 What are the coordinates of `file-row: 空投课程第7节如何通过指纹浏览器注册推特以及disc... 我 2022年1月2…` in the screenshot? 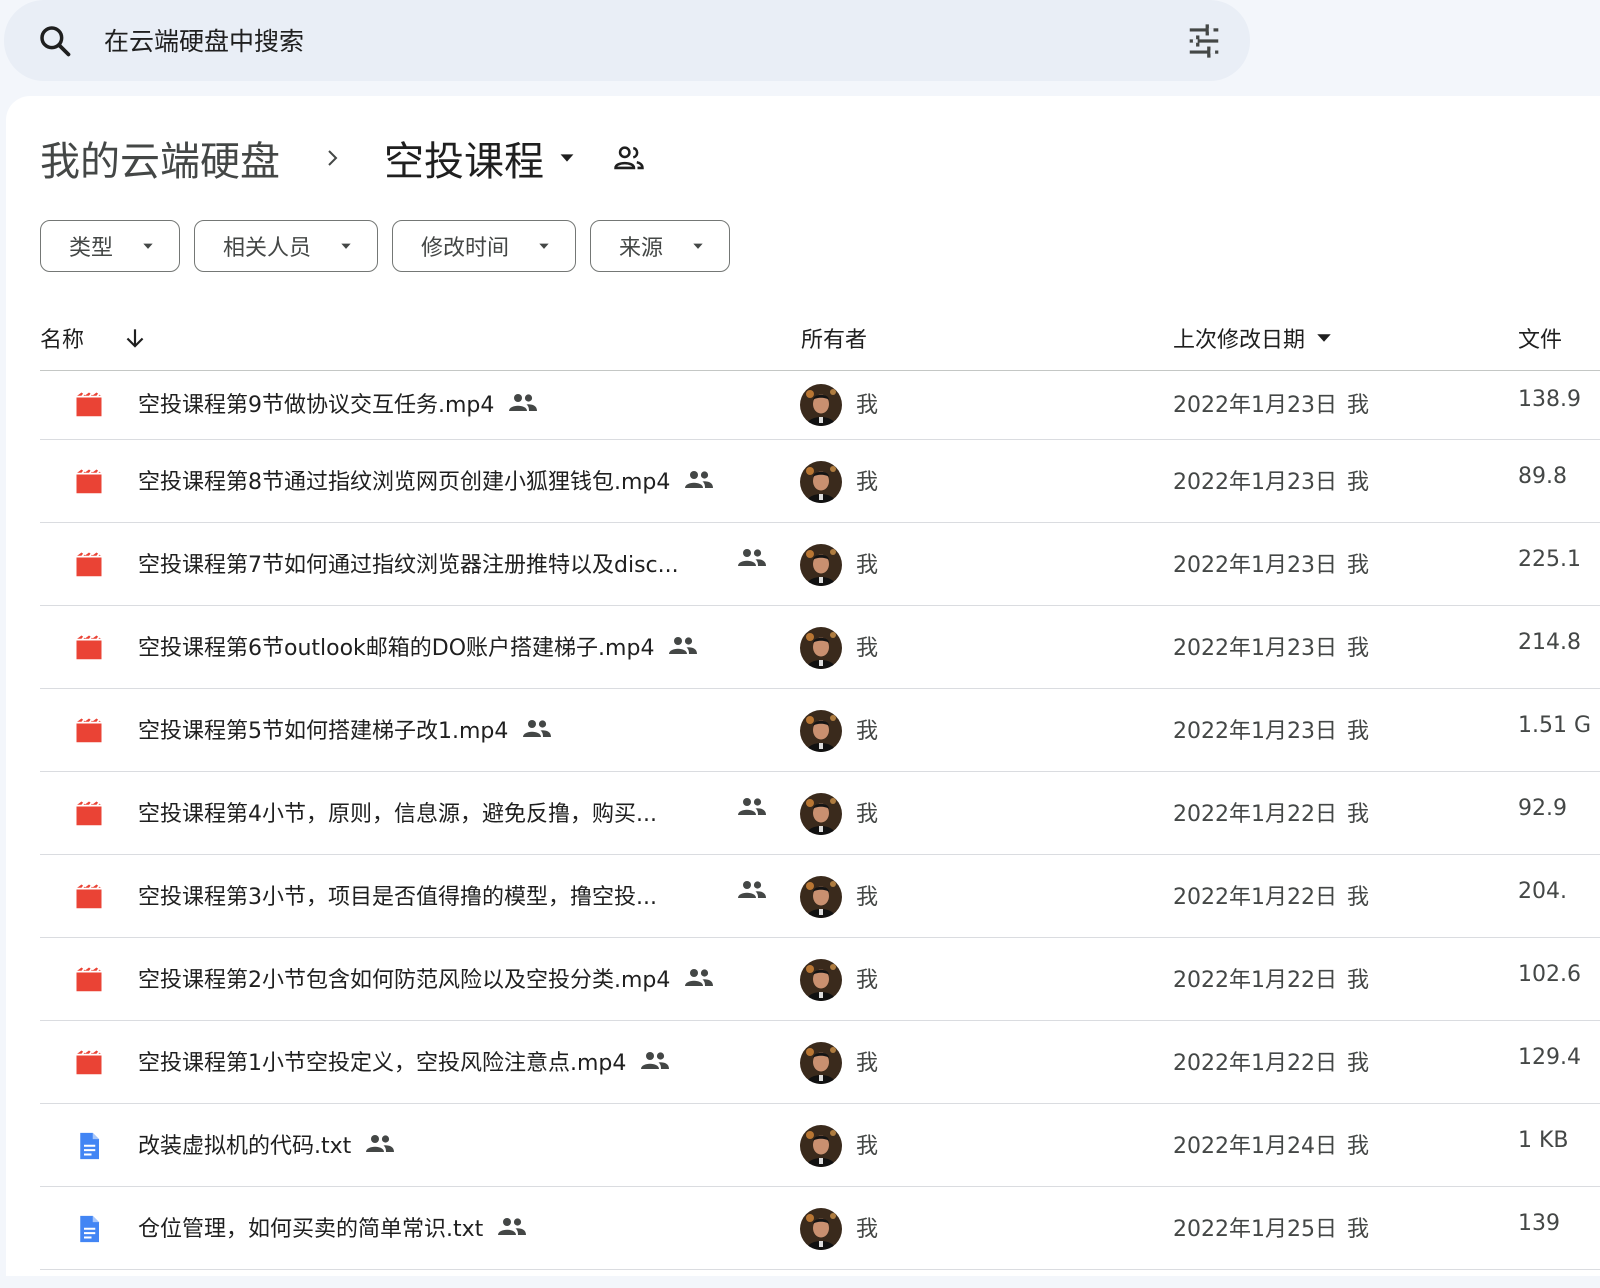 It's located at (820, 564).